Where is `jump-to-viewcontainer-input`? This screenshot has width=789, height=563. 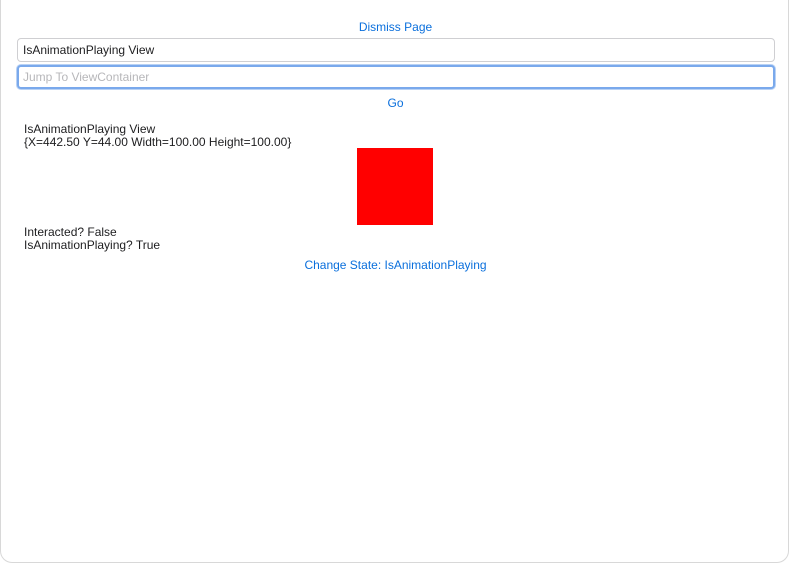 jump-to-viewcontainer-input is located at coordinates (396, 77).